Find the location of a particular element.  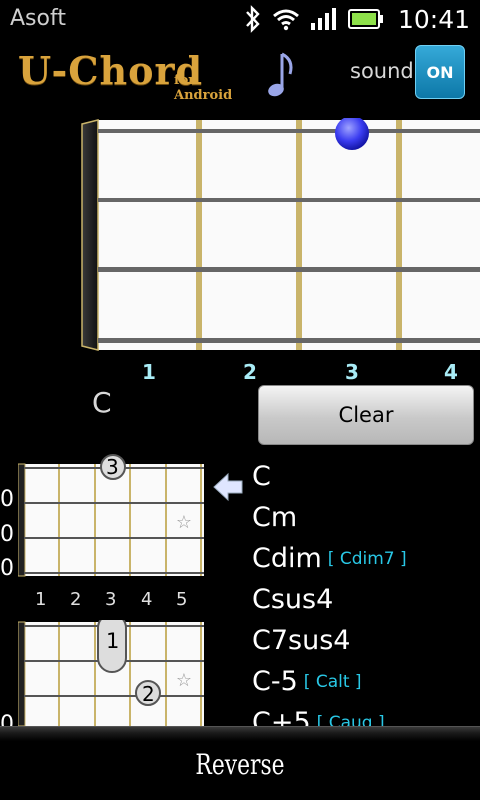

chord-list-item: C7sus4 is located at coordinates (366, 640).